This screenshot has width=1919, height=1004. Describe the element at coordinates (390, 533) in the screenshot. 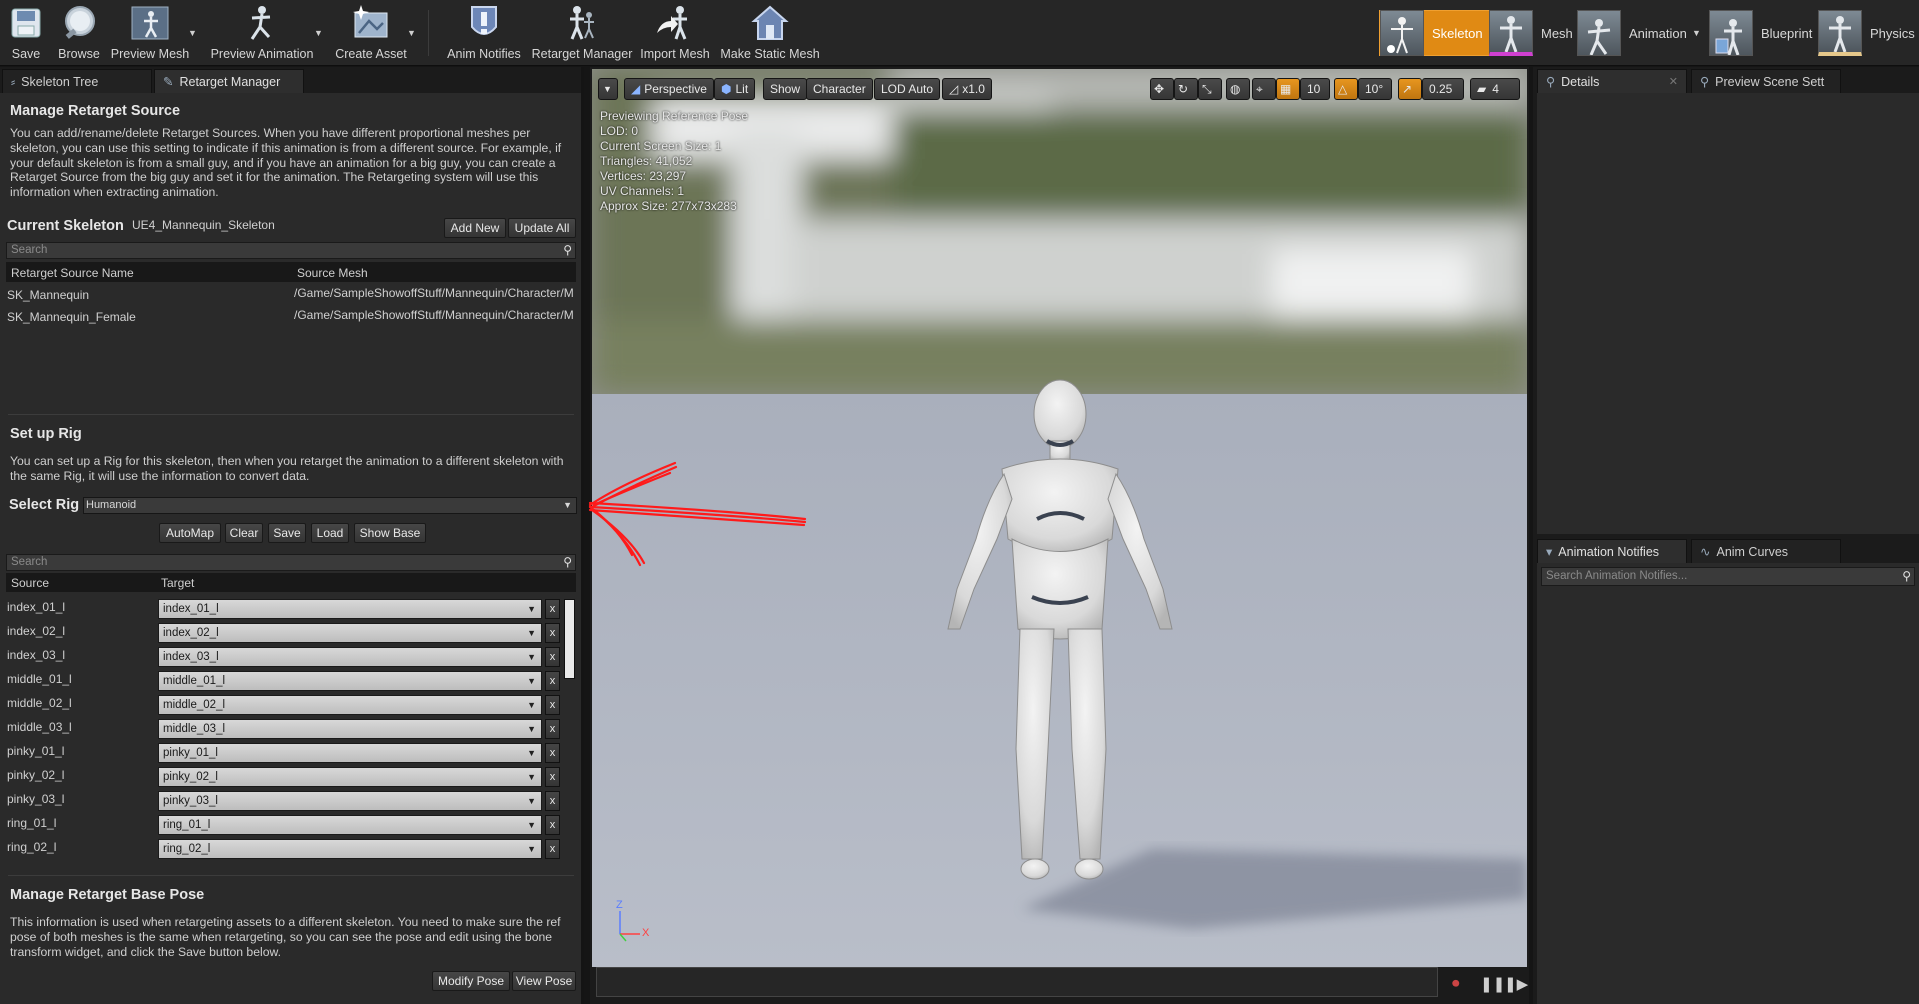

I see `show-base-button: Show Base` at that location.